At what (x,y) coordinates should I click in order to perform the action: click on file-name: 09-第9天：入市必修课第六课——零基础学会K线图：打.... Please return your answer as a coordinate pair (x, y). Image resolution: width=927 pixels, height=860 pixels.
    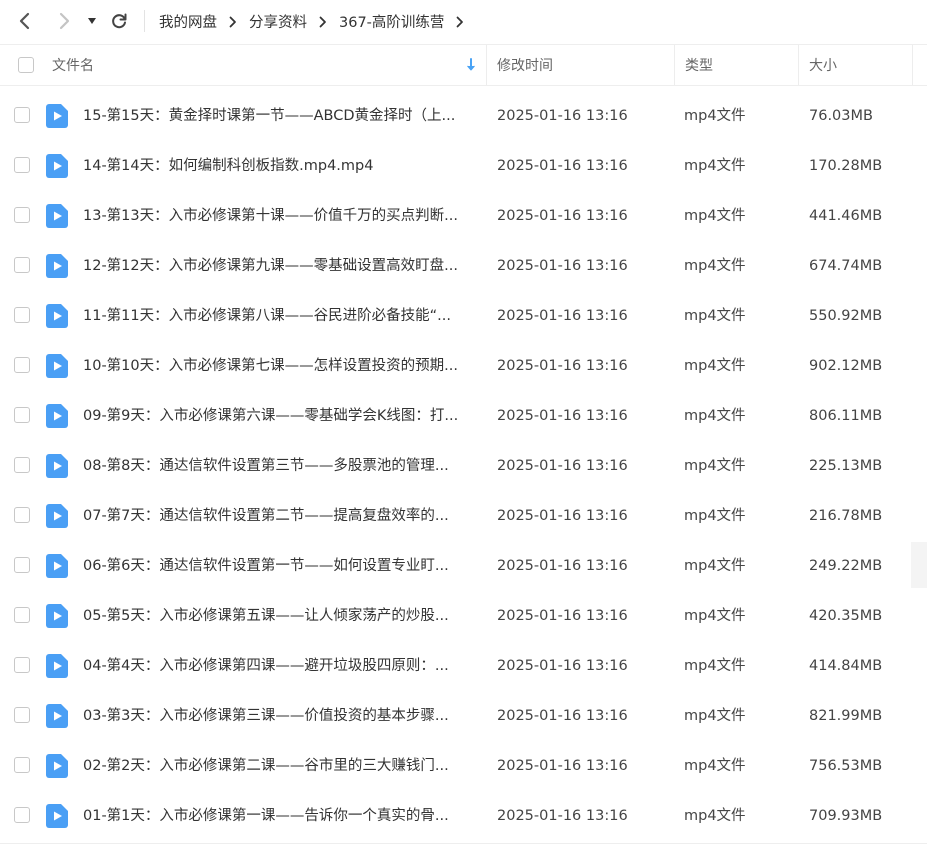
    Looking at the image, I should click on (278, 416).